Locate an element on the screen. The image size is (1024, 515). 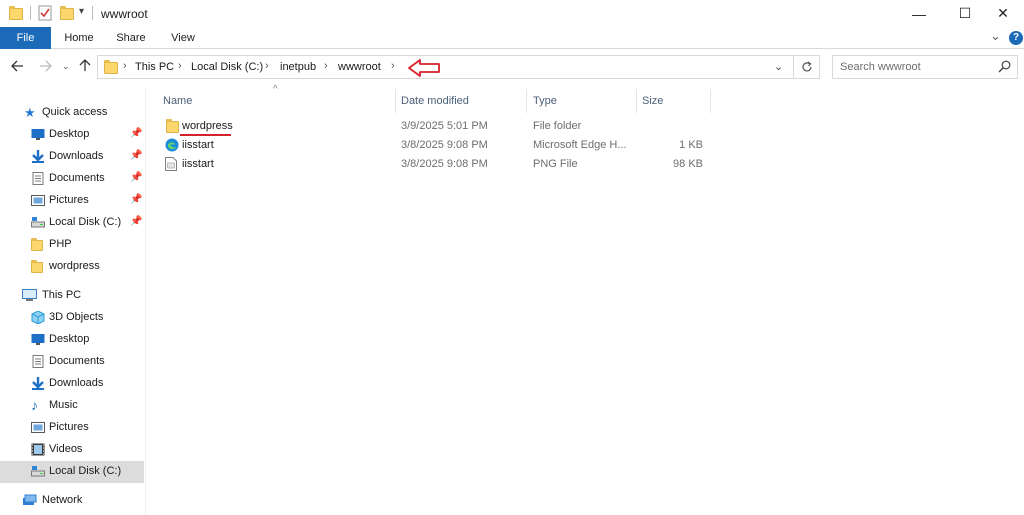
properties-icon is located at coordinates (45, 14).